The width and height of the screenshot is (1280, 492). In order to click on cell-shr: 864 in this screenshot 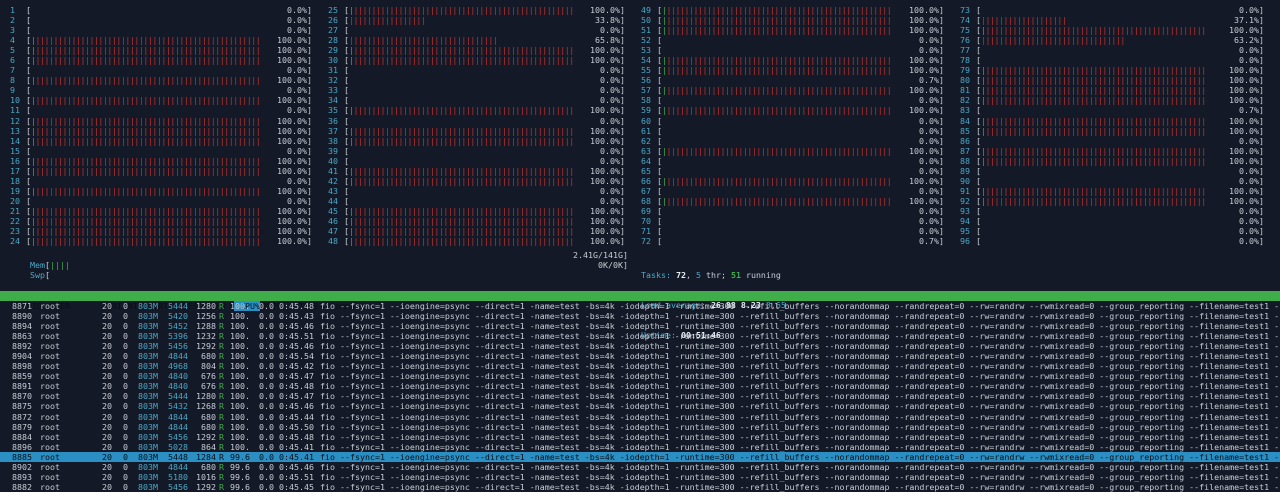, I will do `click(208, 446)`.